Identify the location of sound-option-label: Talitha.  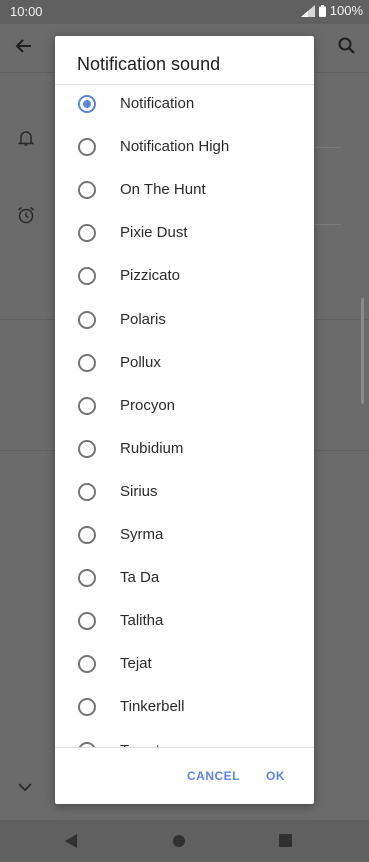
(142, 621).